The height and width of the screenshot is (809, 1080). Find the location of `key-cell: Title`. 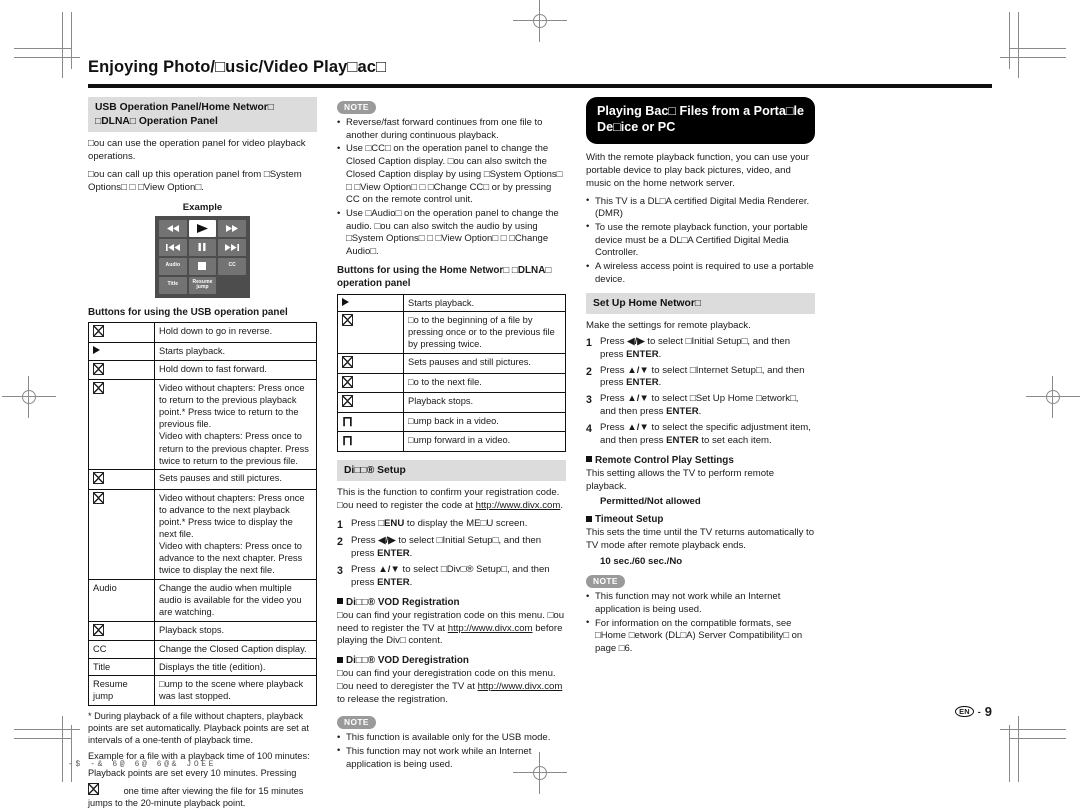

key-cell: Title is located at coordinates (121, 667).